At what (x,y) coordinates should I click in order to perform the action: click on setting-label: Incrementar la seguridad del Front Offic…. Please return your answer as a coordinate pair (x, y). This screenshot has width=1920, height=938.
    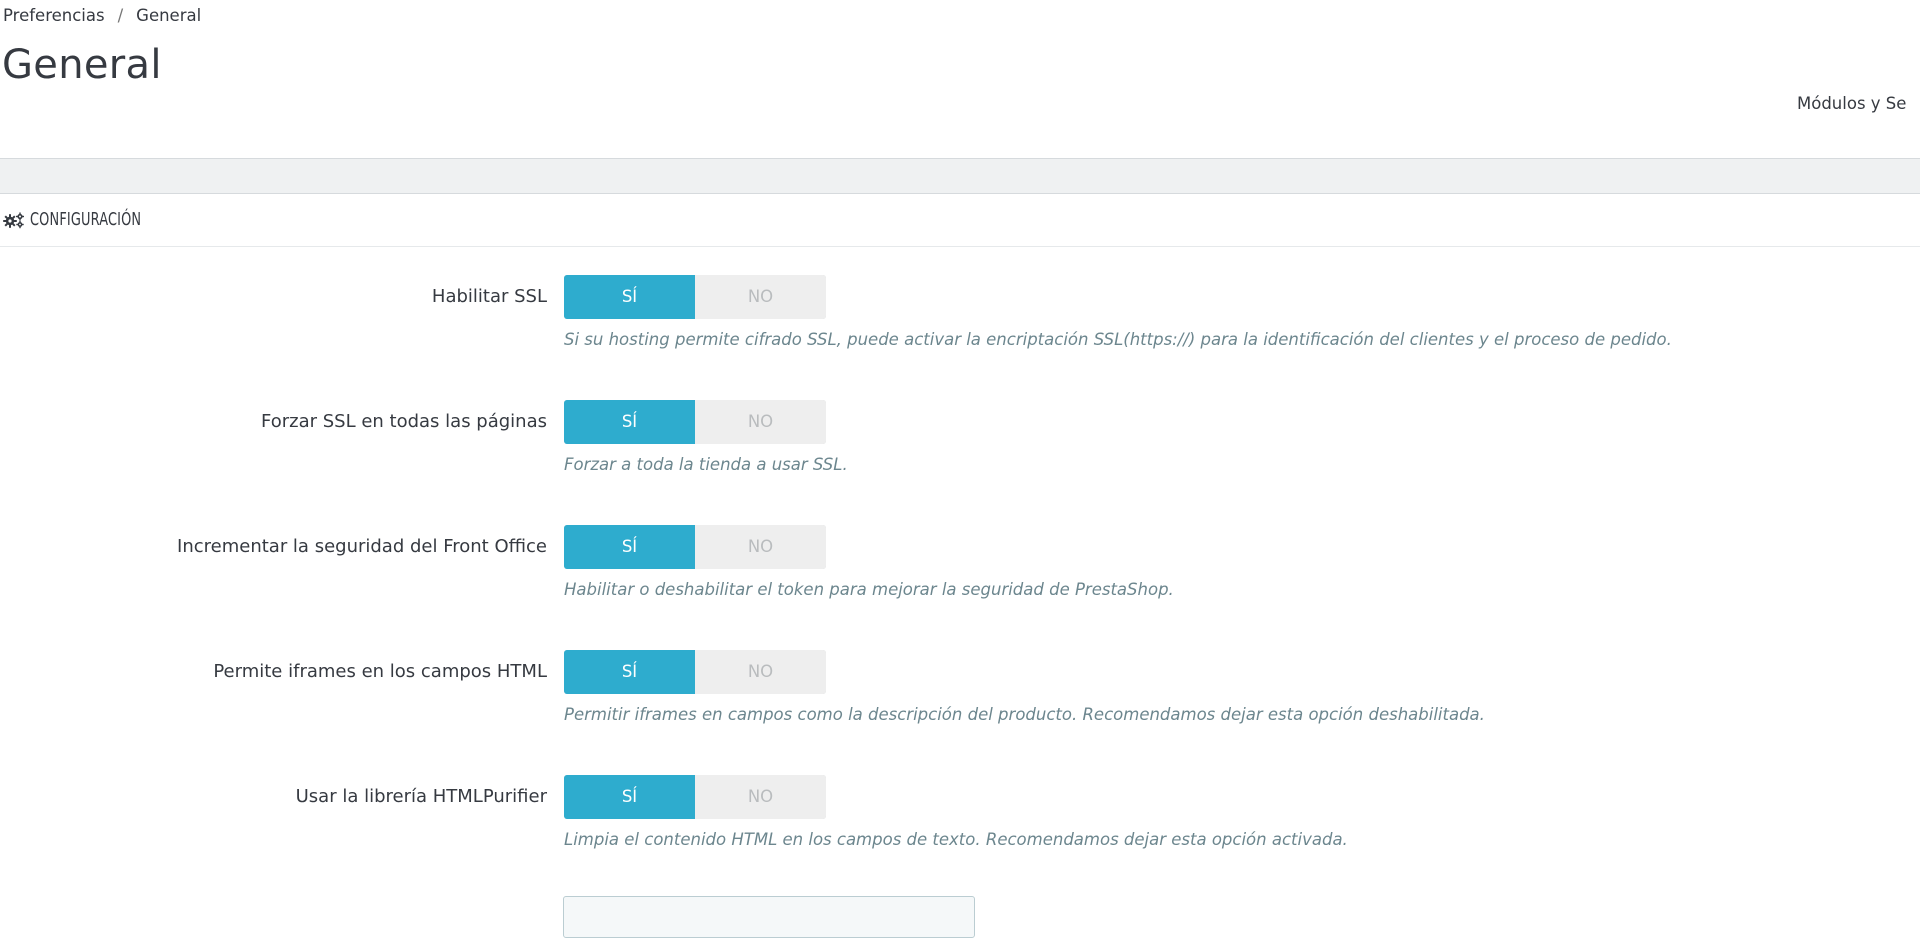
    Looking at the image, I should click on (362, 546).